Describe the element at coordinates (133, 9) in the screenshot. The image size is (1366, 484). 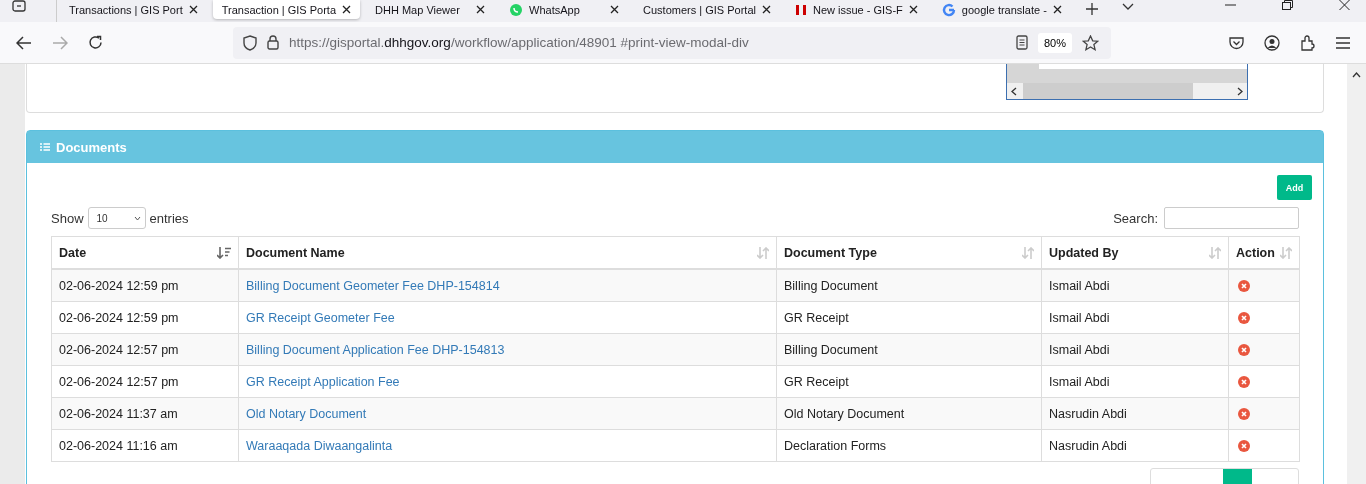
I see `browser-tab: Transactions | GIS Port` at that location.